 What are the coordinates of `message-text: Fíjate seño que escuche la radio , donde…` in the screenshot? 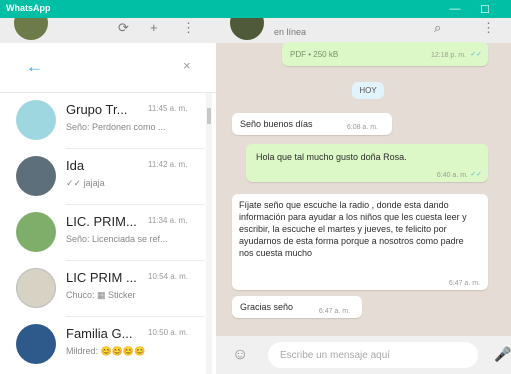 It's located at (353, 229).